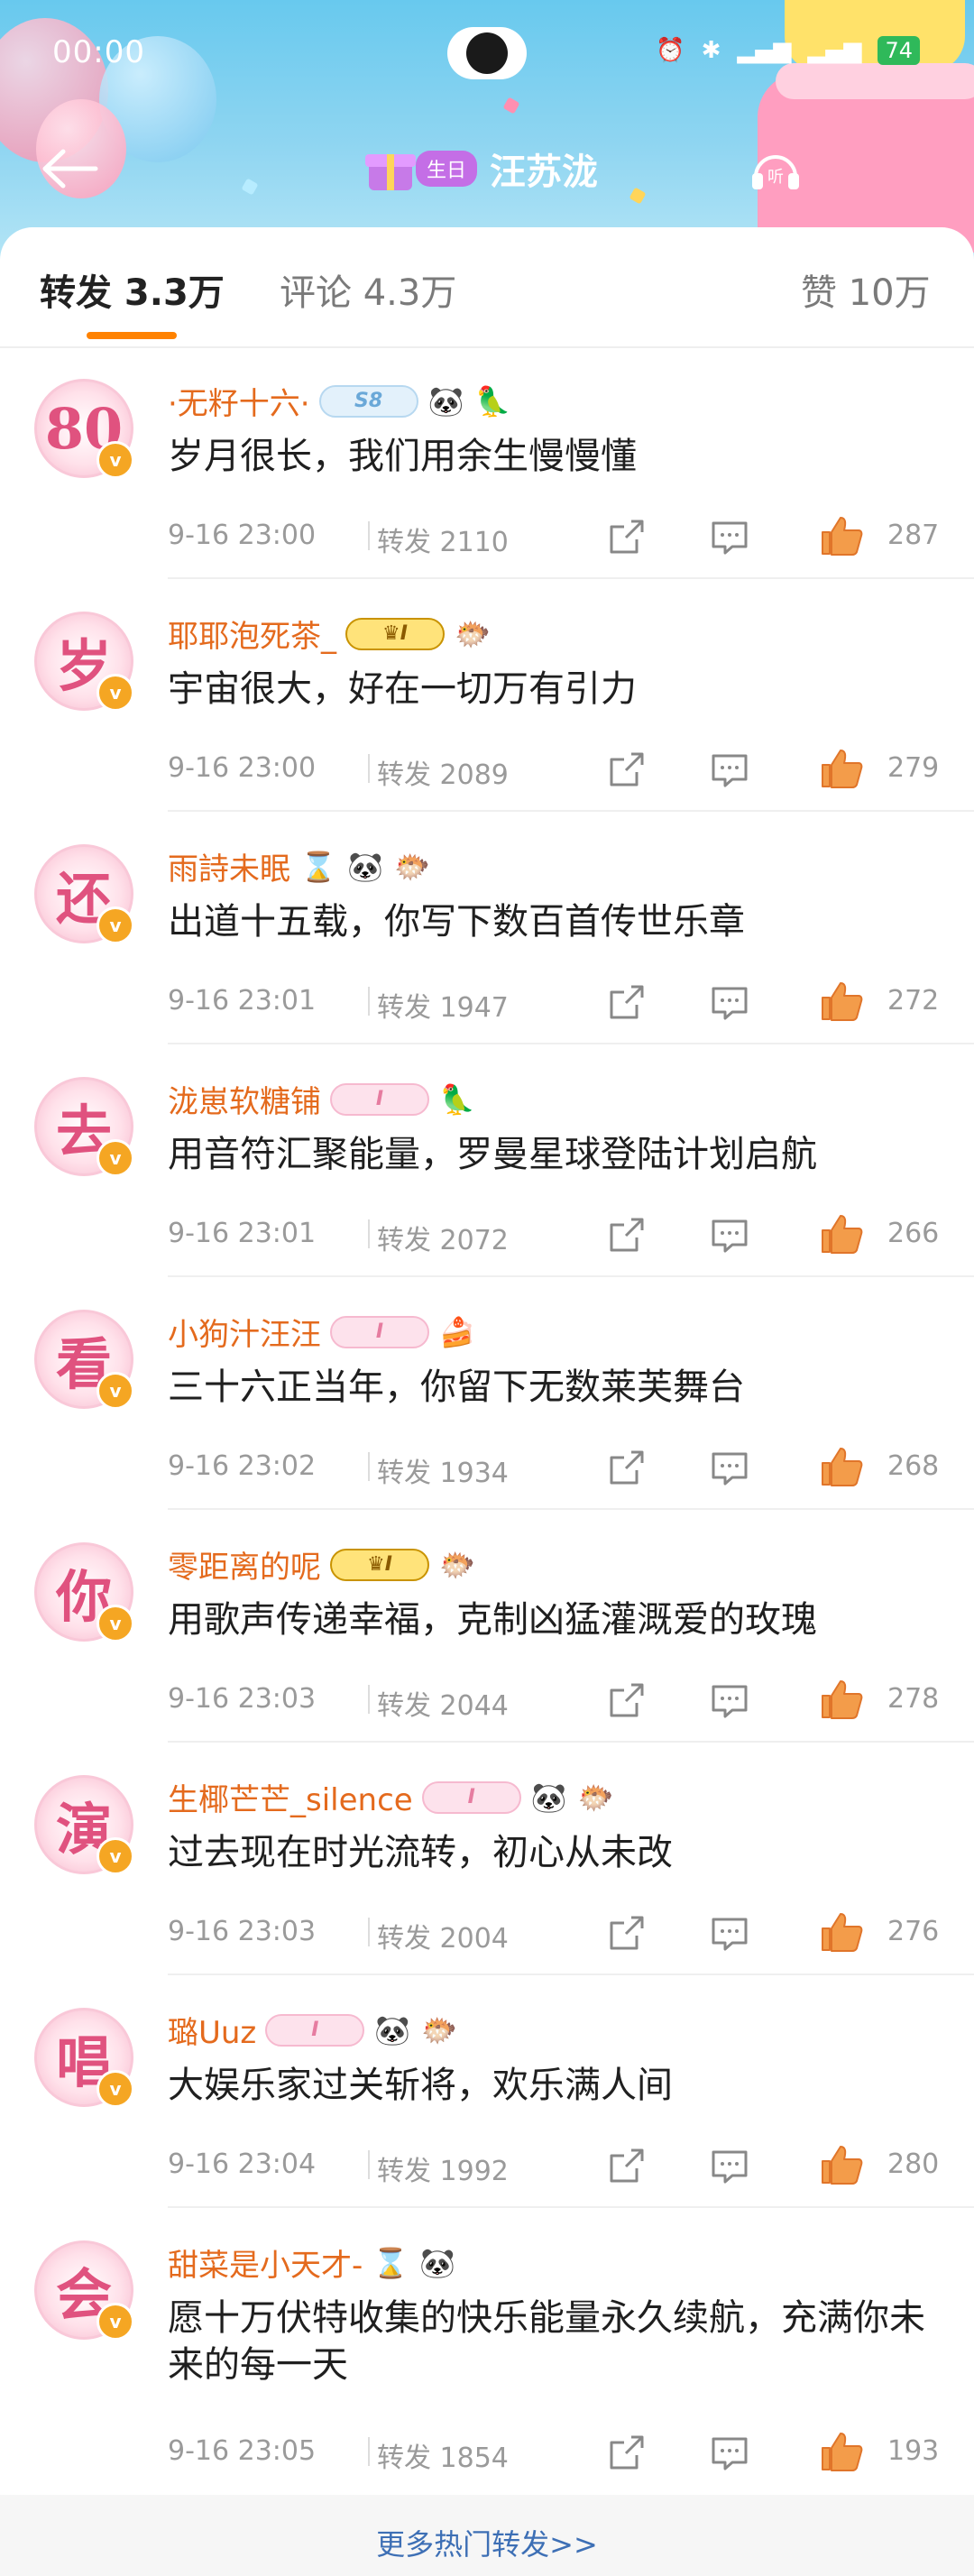 The height and width of the screenshot is (2576, 974). I want to click on avatar: 岁v, so click(84, 662).